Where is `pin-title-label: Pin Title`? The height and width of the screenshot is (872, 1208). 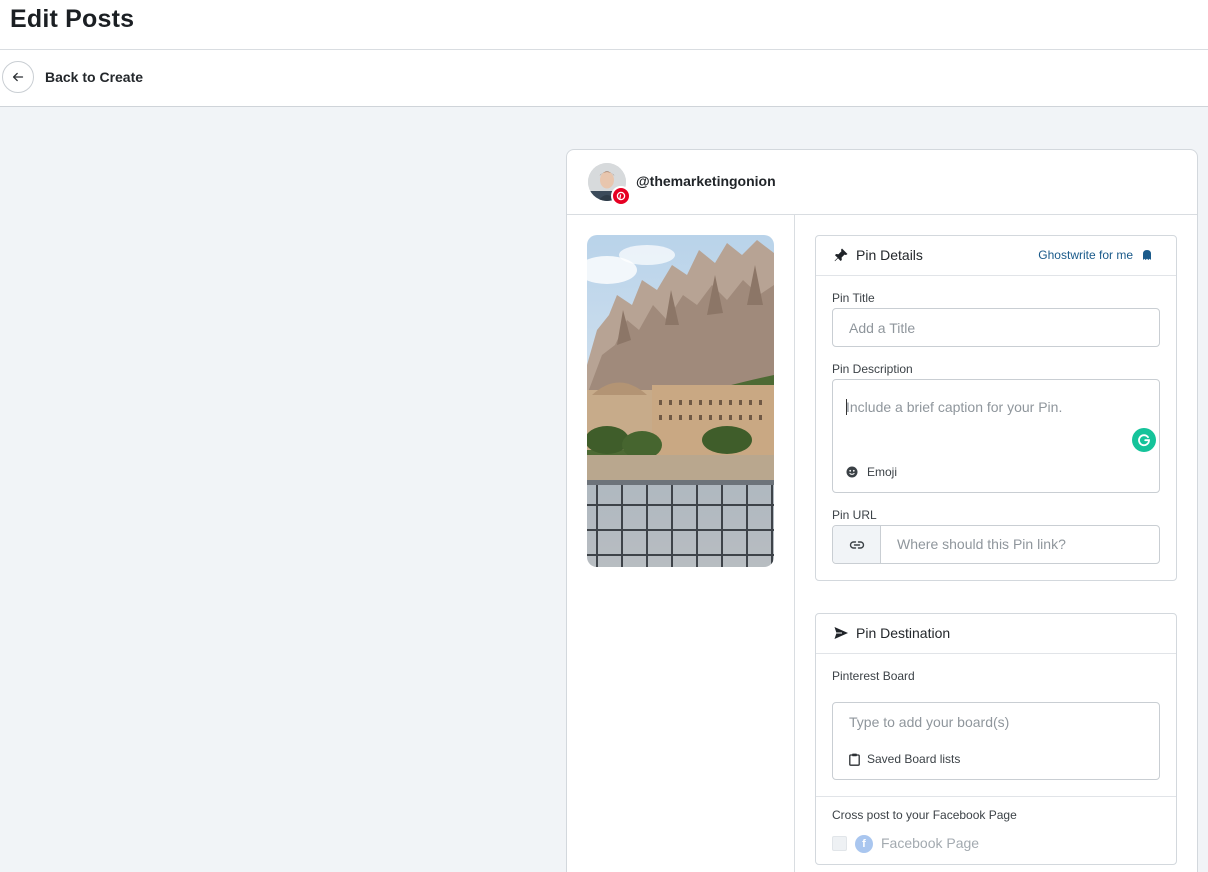 pin-title-label: Pin Title is located at coordinates (853, 298).